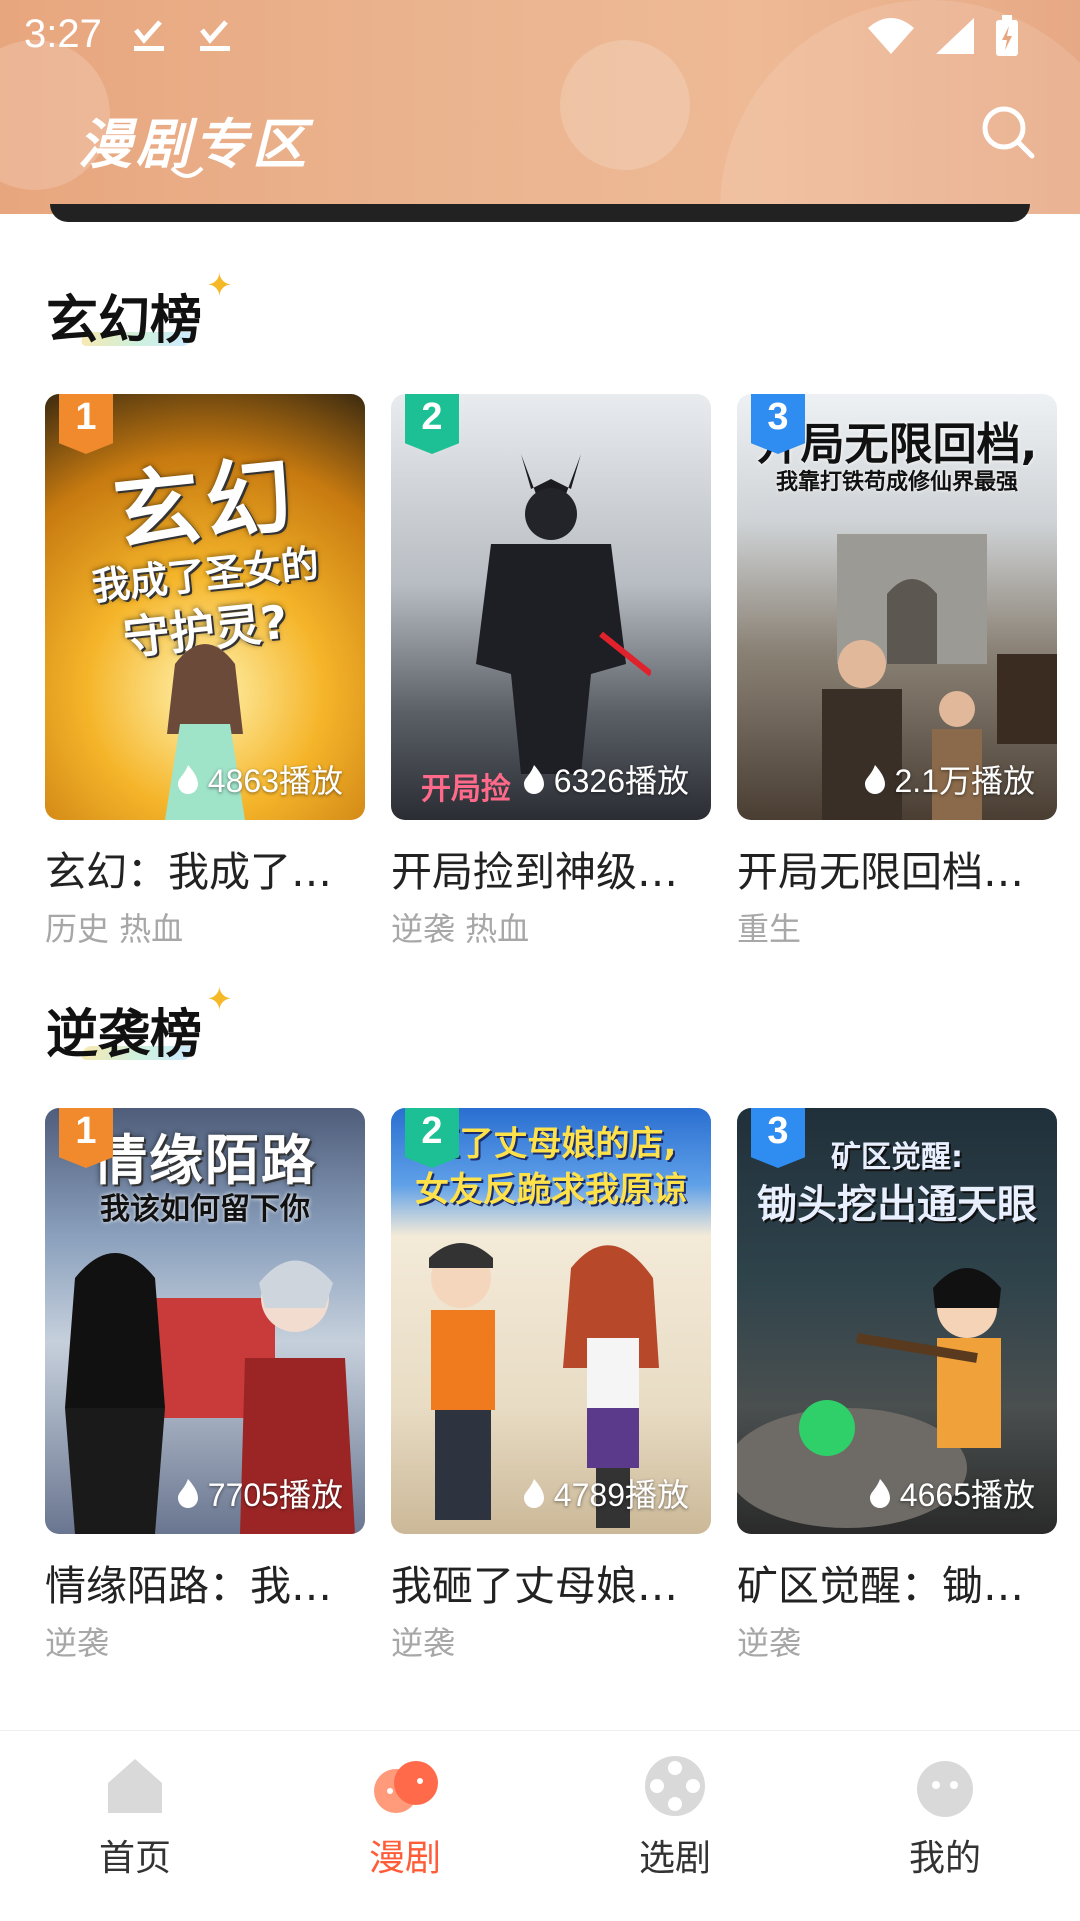 The image size is (1080, 1921). I want to click on cover-subtitle: 我靠打铁苟成修仙界最强, so click(896, 482).